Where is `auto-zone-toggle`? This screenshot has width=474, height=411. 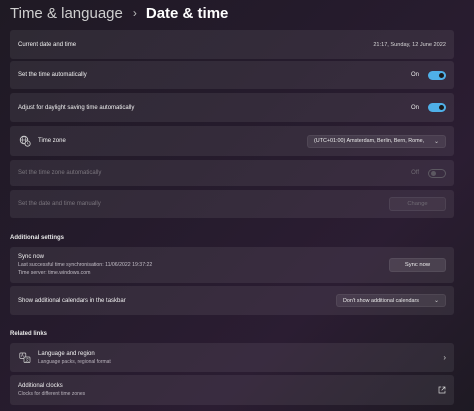 auto-zone-toggle is located at coordinates (437, 173).